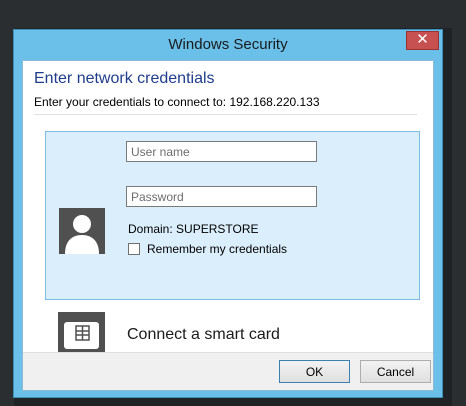  Describe the element at coordinates (459, 203) in the screenshot. I see `desktop-background-right` at that location.